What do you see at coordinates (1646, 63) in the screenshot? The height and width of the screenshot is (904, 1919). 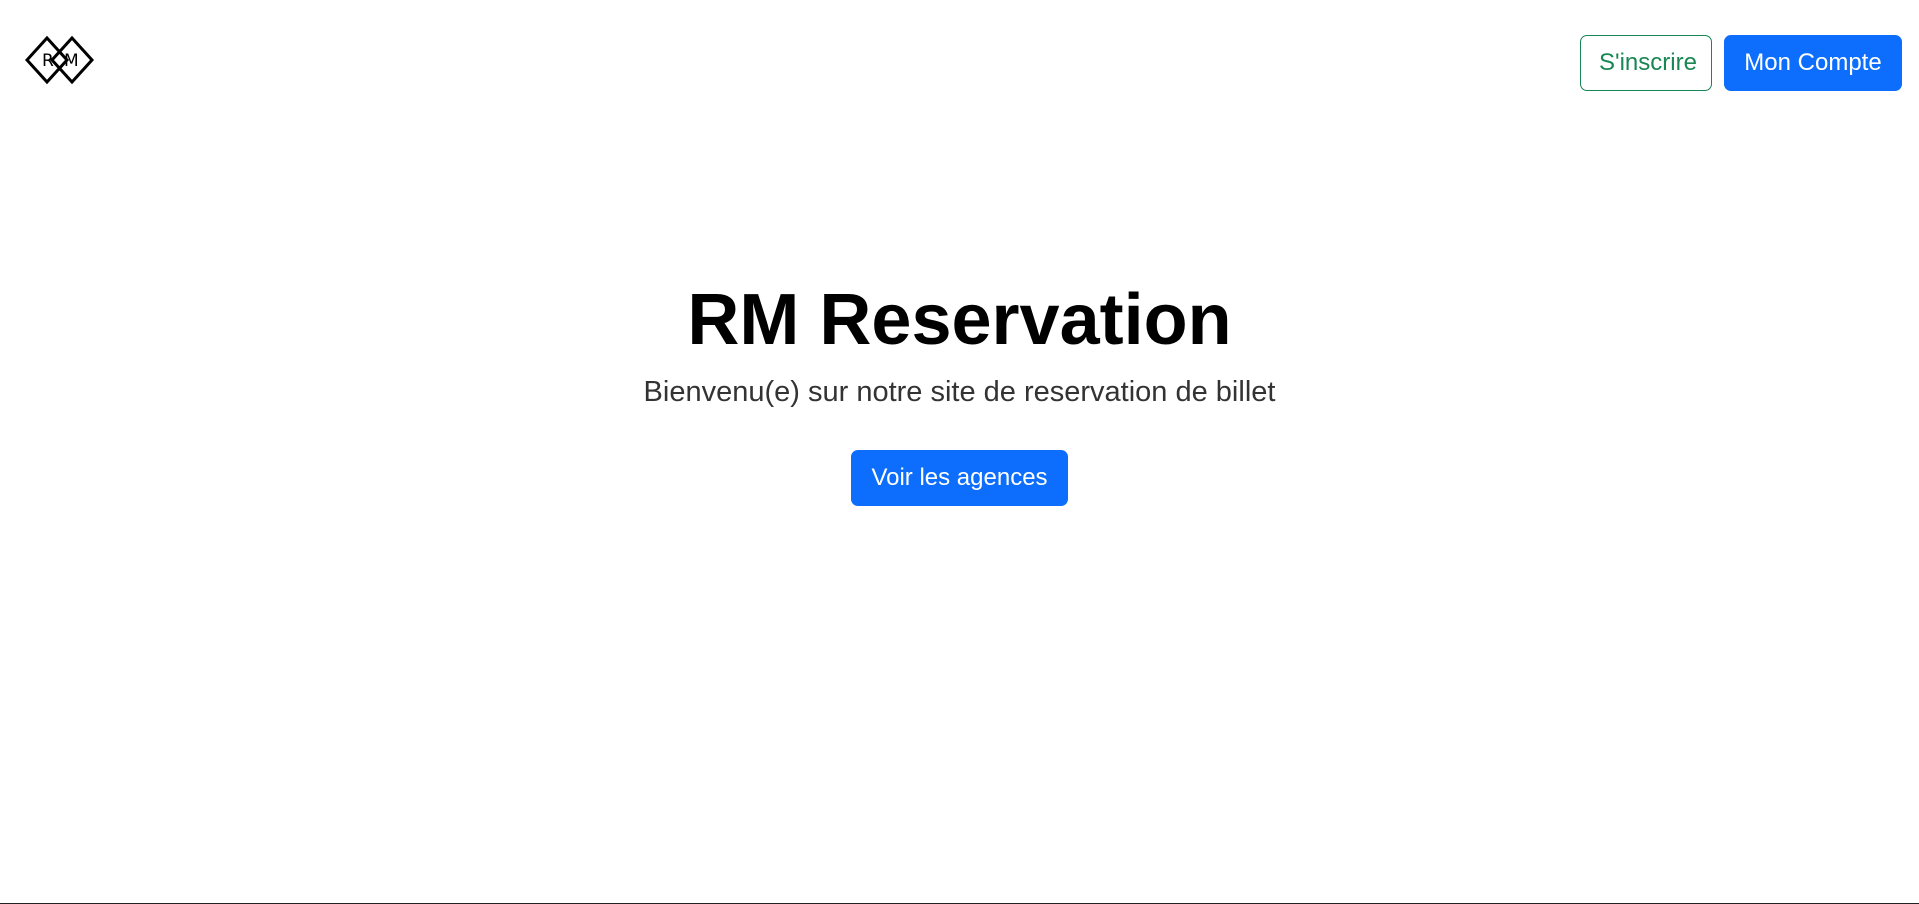 I see `signup-button: S'inscrire` at bounding box center [1646, 63].